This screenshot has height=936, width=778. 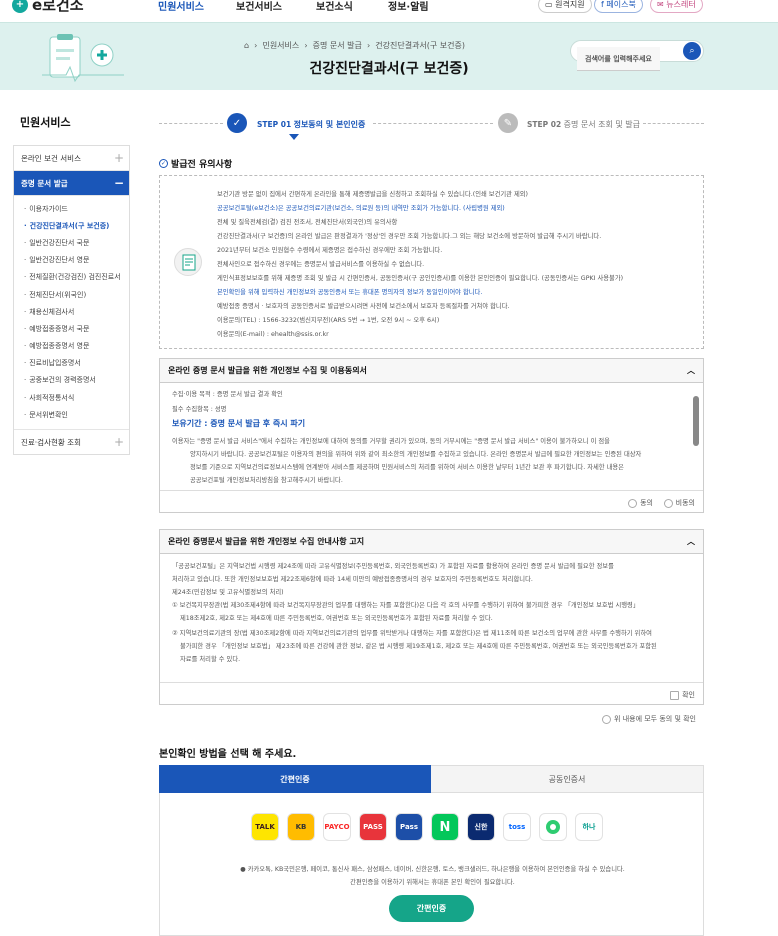 What do you see at coordinates (163, 163) in the screenshot?
I see `check-circle-icon: ✓` at bounding box center [163, 163].